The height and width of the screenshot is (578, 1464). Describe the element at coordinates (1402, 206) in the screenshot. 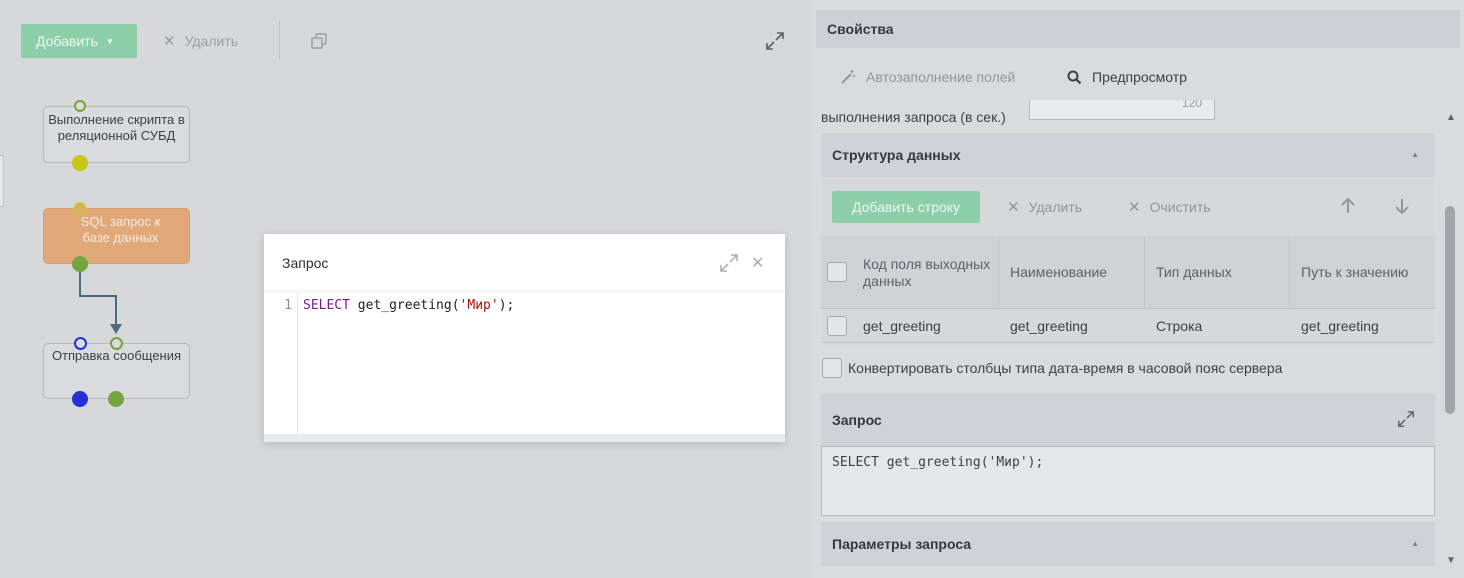

I see `arrow-down-icon` at that location.